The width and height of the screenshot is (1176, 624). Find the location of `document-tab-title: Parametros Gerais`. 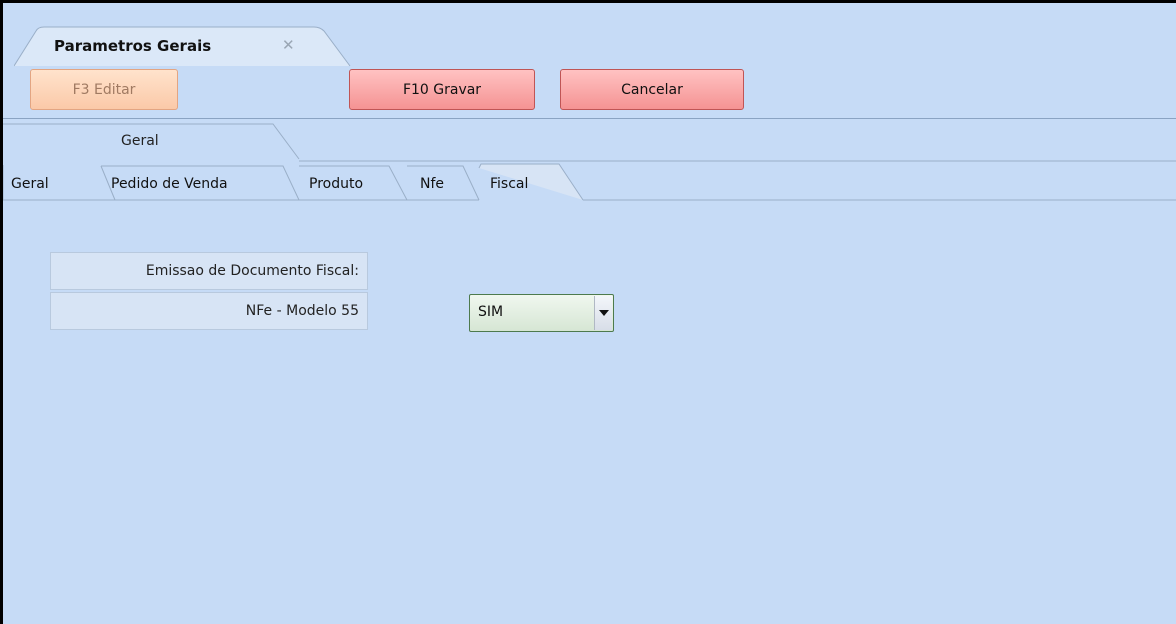

document-tab-title: Parametros Gerais is located at coordinates (133, 46).